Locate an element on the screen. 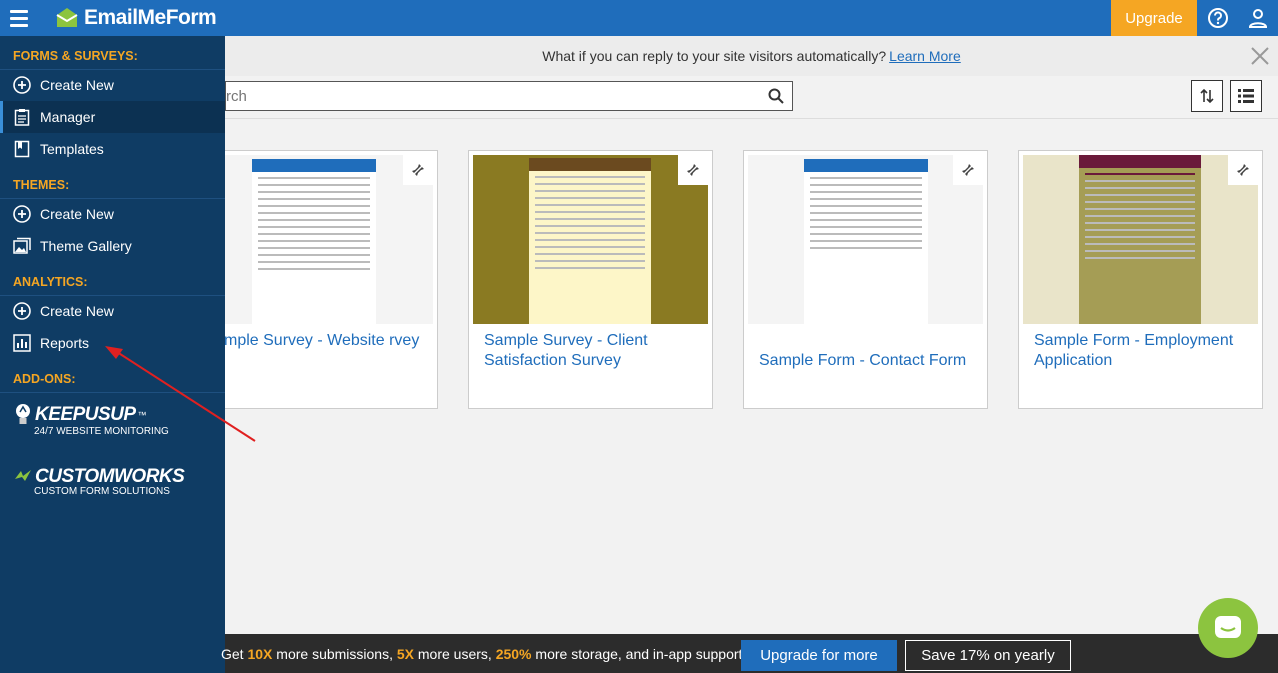  section-analytics-heading: ANALYTICS: is located at coordinates (50, 282).